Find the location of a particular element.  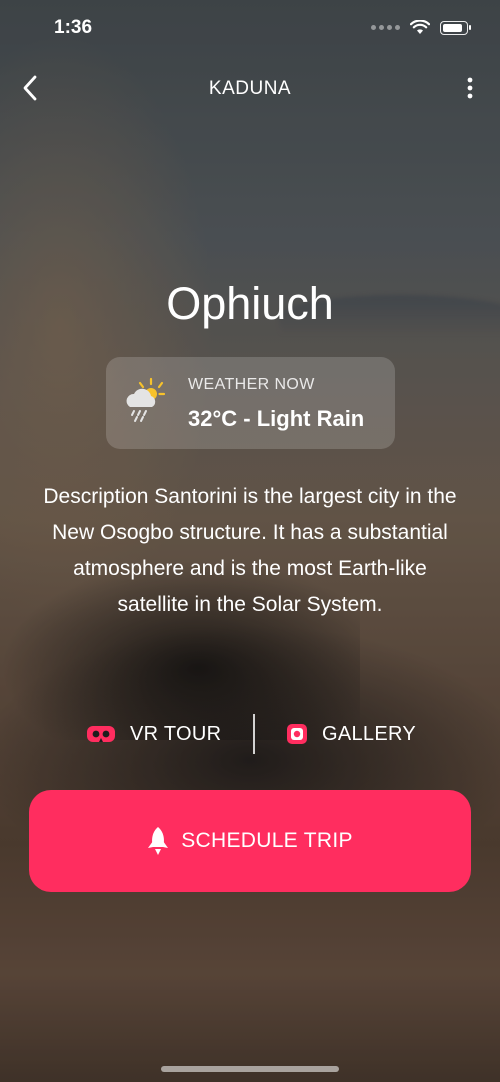

schedule-trip-label: SCHEDULE TRIP is located at coordinates (267, 840).